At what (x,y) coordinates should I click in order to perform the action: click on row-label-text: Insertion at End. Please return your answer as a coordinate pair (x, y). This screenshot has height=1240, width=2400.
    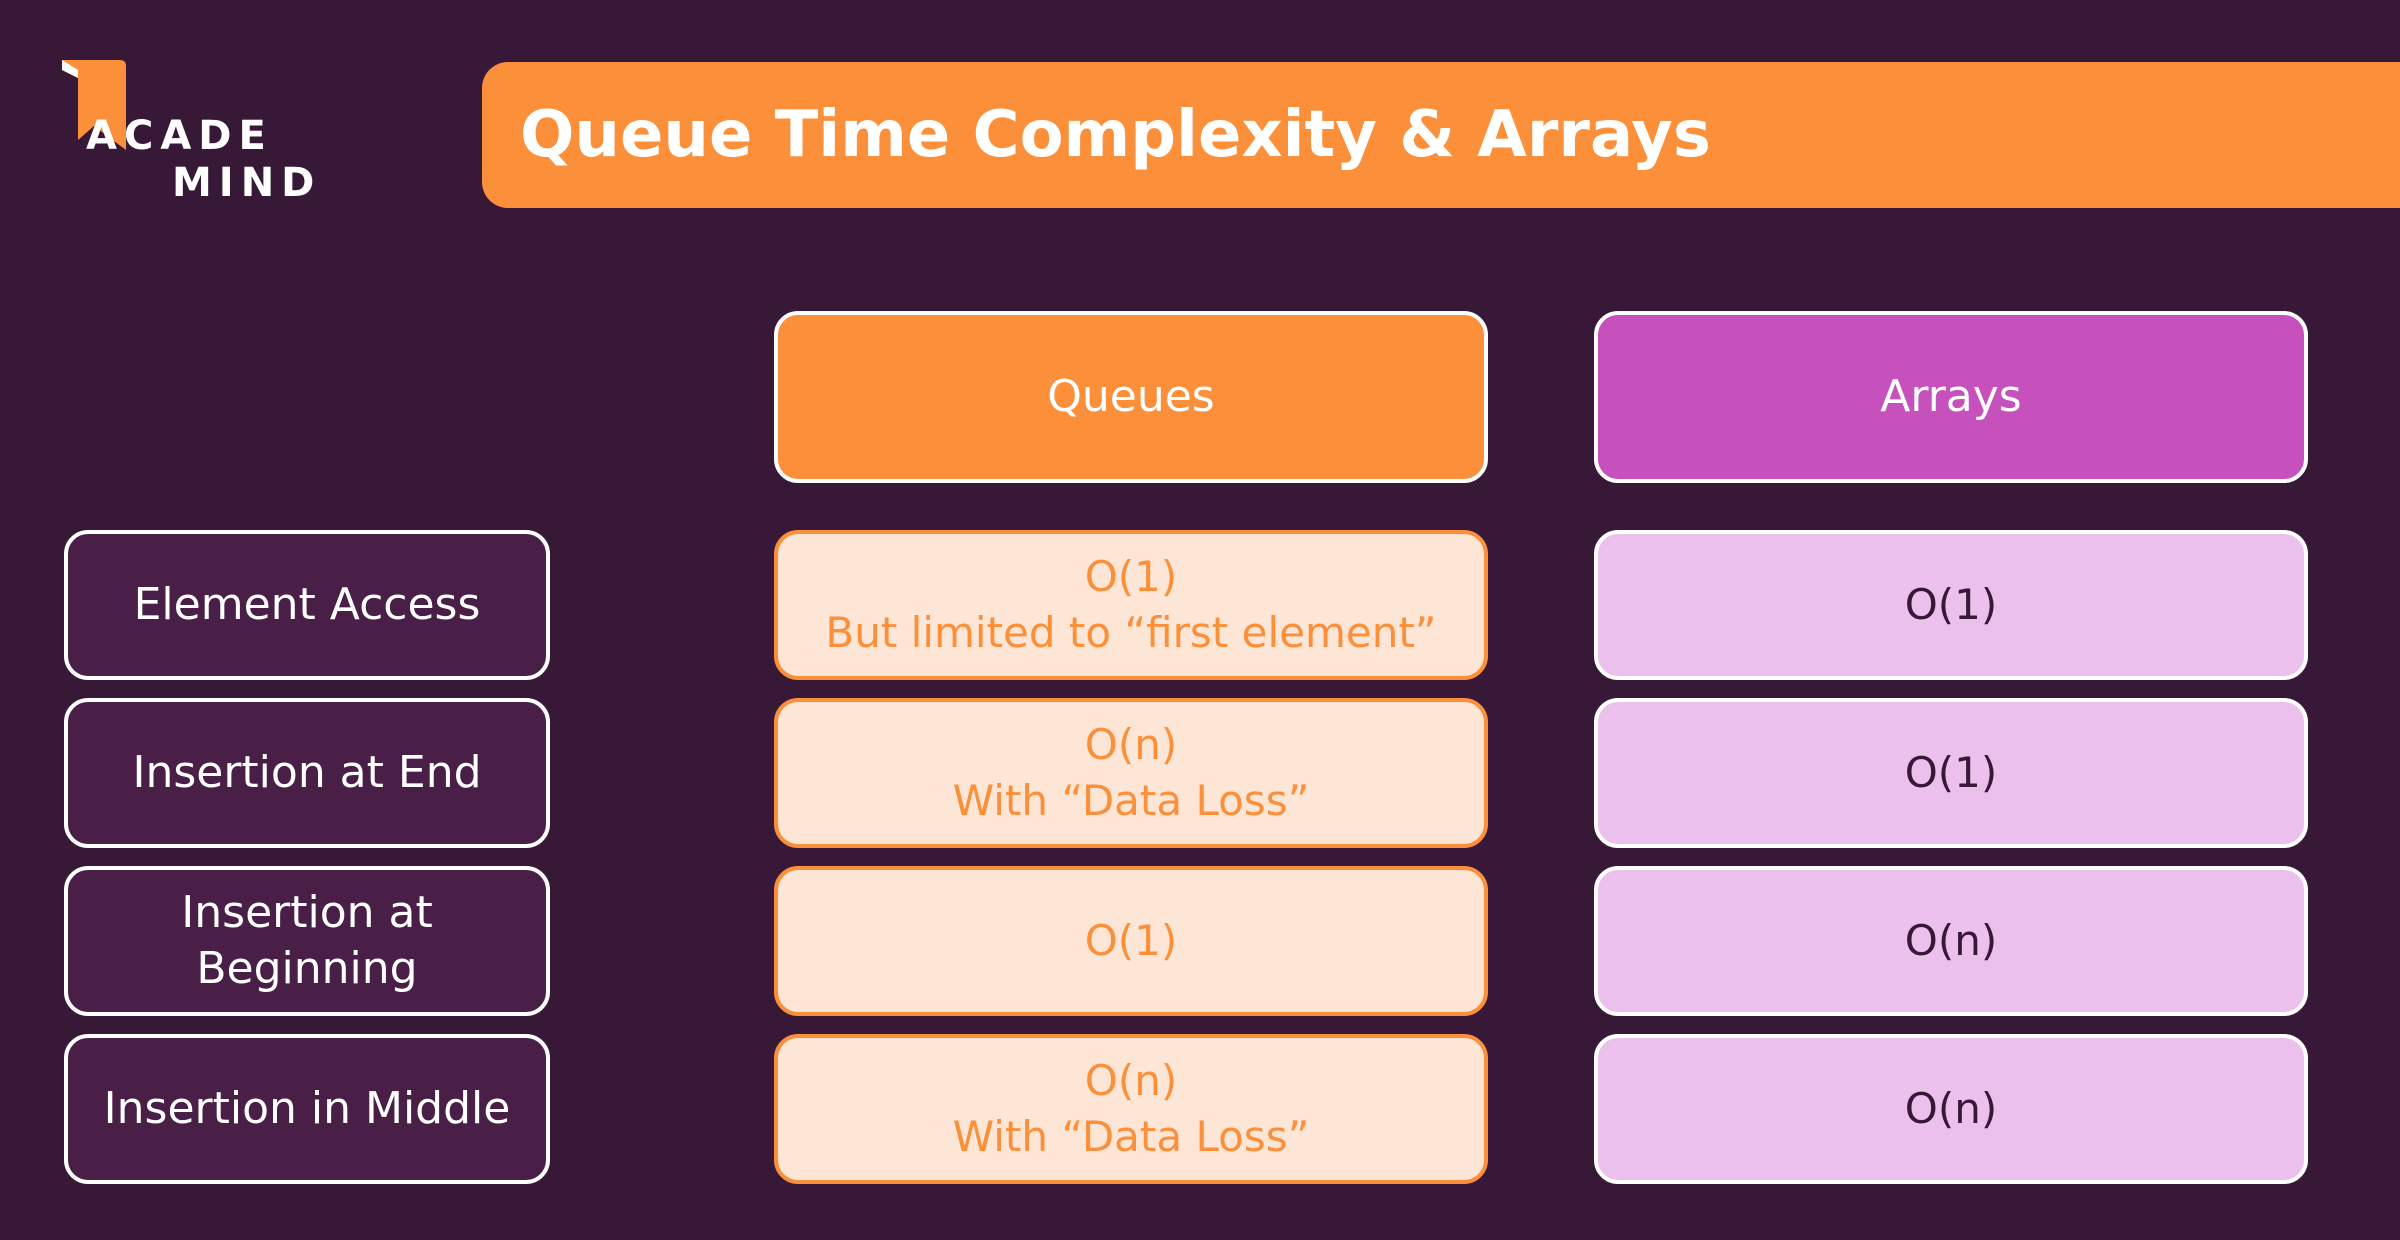
    Looking at the image, I should click on (307, 772).